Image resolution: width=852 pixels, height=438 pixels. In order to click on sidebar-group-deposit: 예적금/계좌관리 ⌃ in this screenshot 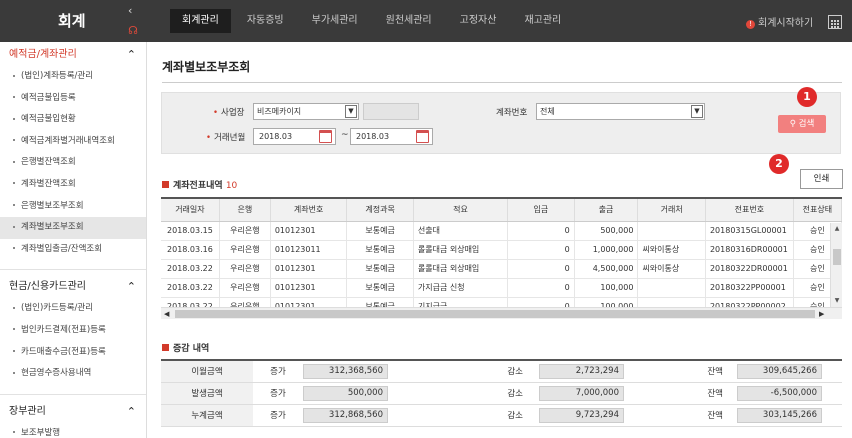, I will do `click(73, 55)`.